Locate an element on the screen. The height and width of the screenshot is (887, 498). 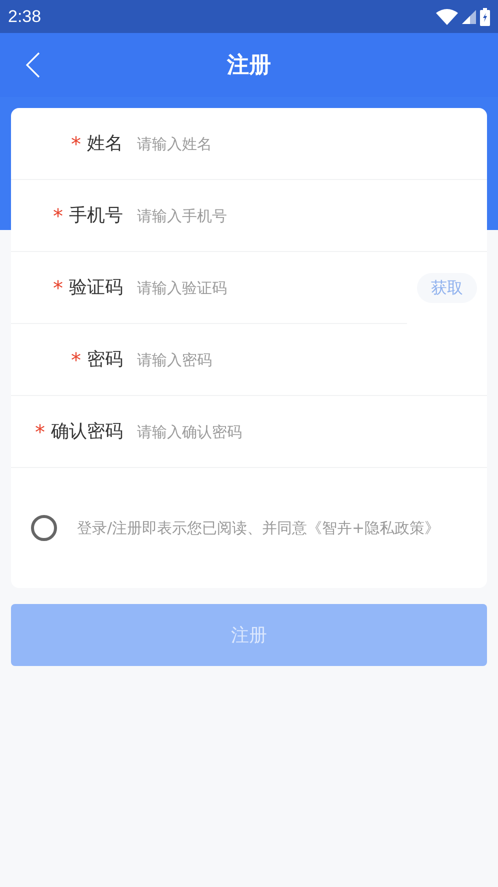
battery-icon is located at coordinates (485, 17).